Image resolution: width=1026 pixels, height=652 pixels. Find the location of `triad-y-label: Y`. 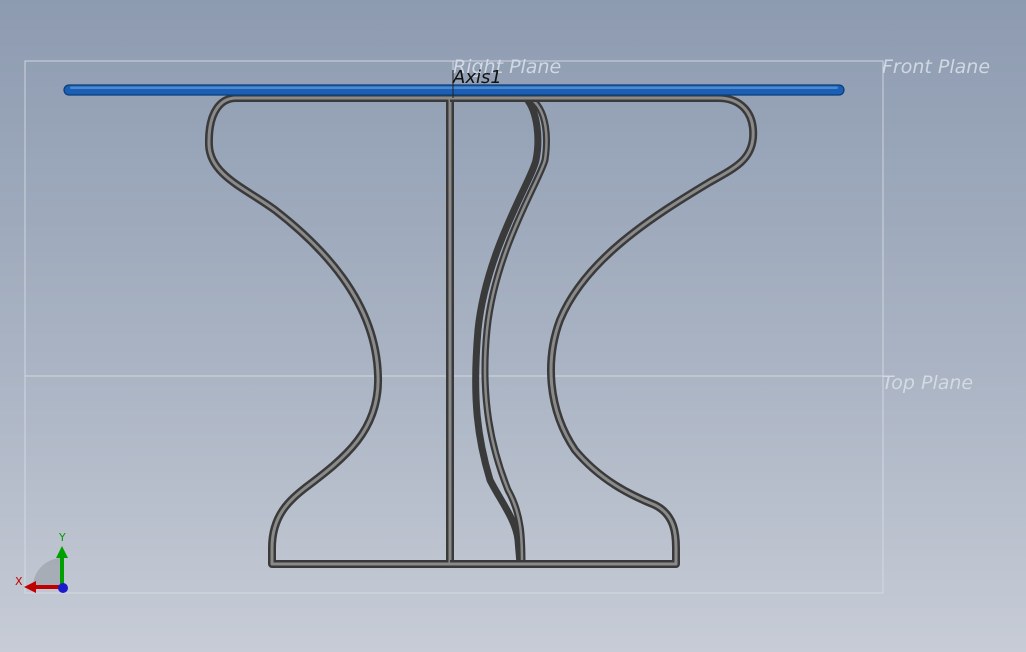

triad-y-label: Y is located at coordinates (62, 537).